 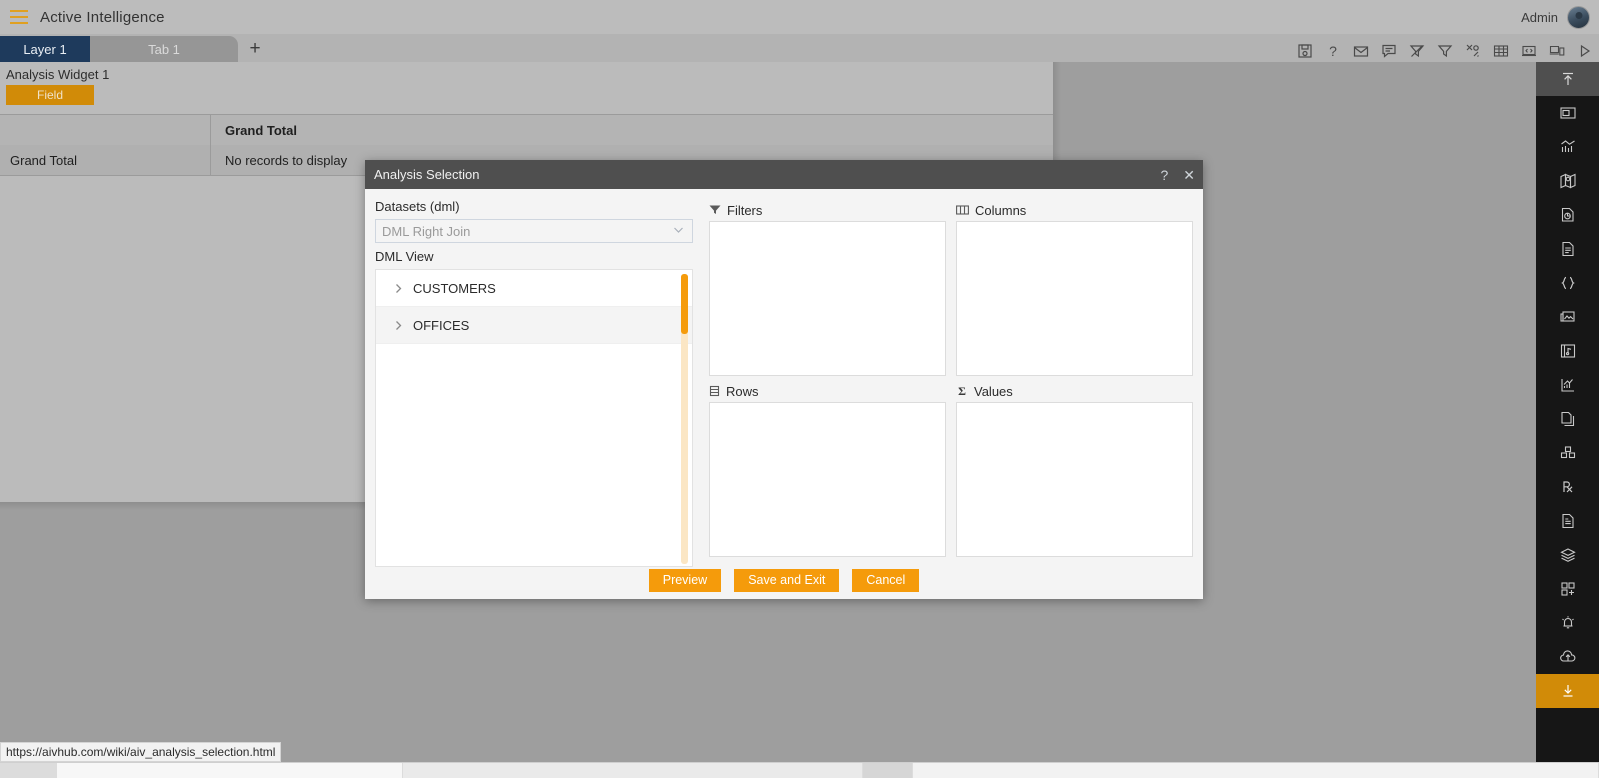 I want to click on row-label-grand-total: Grand Total, so click(x=105, y=160).